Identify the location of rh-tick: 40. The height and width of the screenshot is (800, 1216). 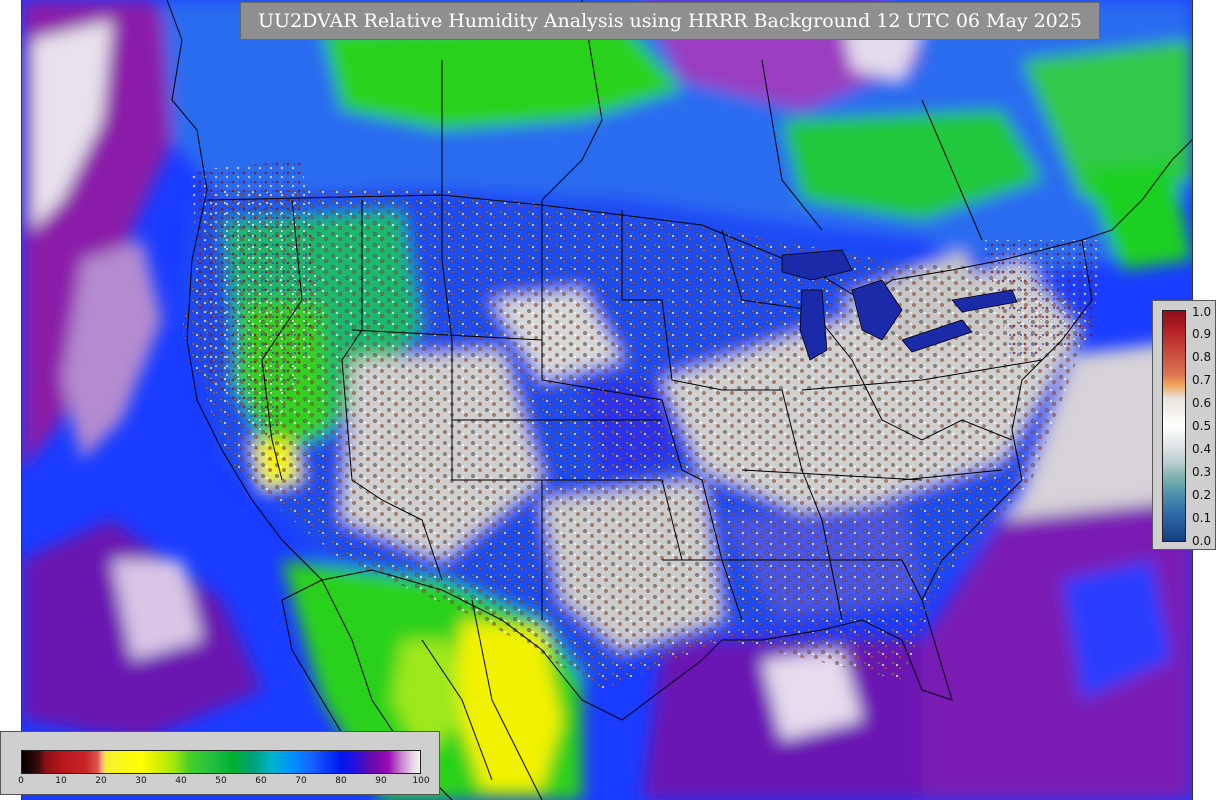
(181, 781).